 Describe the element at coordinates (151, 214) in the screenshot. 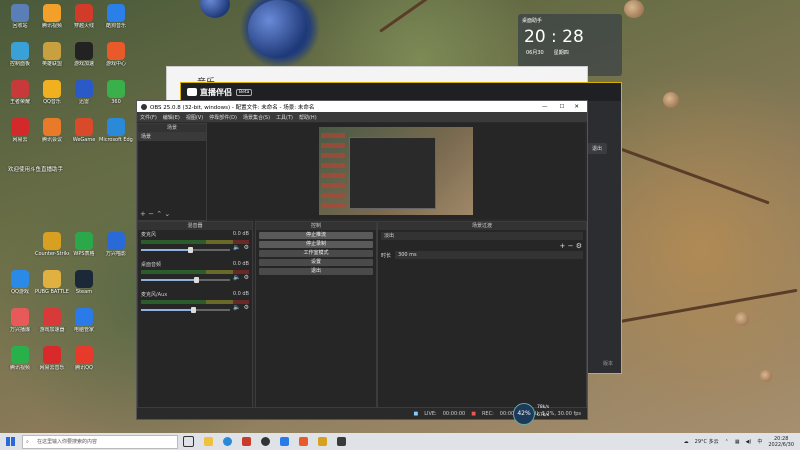

I see `remove-scene-icon: −` at that location.